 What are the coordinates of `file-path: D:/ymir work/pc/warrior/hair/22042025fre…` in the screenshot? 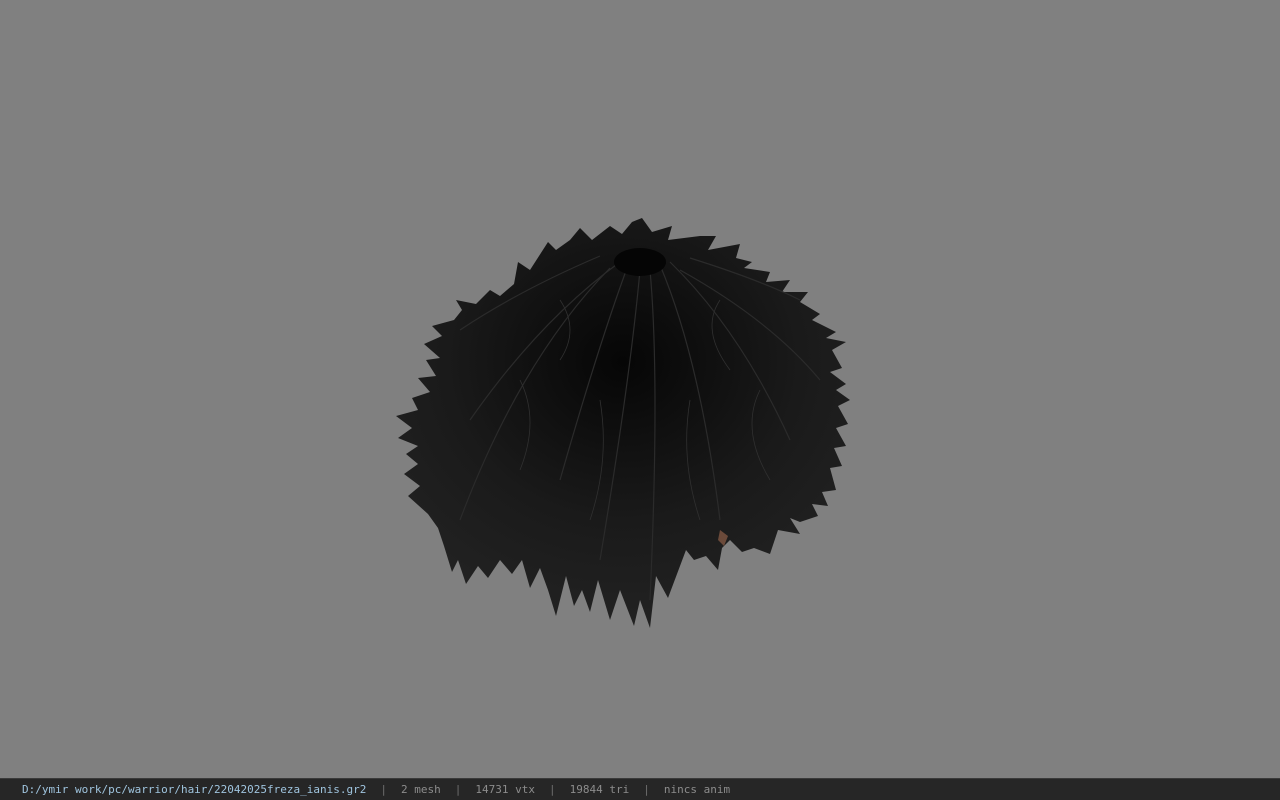 It's located at (194, 789).